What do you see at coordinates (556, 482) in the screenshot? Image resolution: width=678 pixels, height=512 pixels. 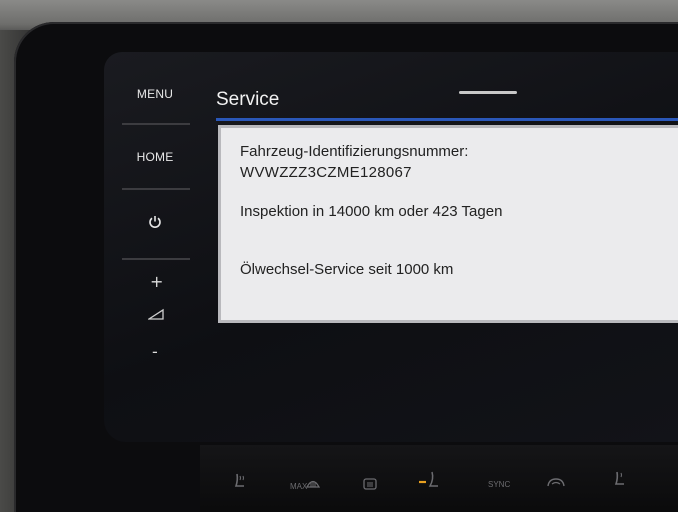 I see `recirculation-icon` at bounding box center [556, 482].